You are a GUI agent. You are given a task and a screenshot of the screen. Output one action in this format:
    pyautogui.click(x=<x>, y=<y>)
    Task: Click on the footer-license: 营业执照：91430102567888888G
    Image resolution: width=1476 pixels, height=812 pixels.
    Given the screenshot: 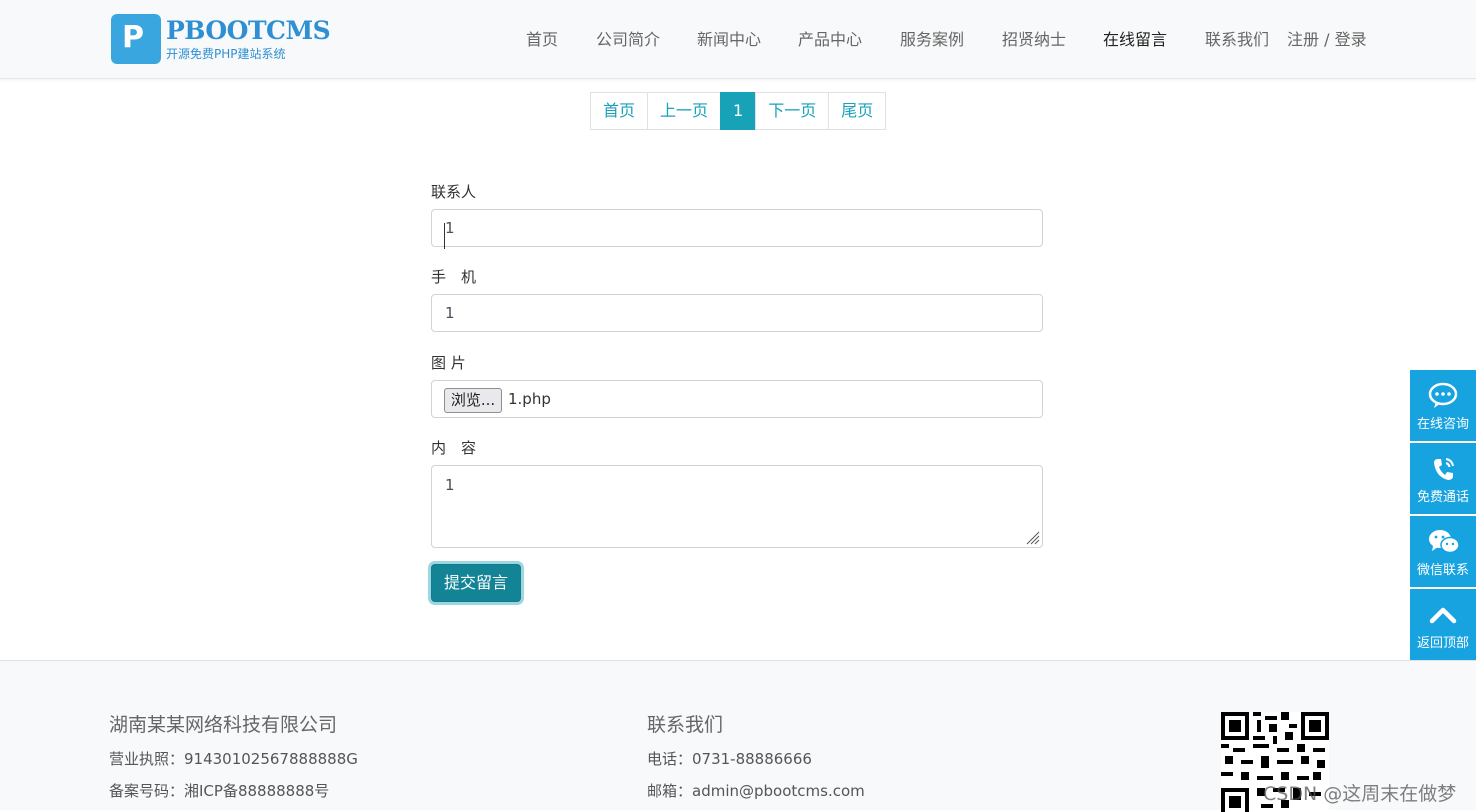 What is the action you would take?
    pyautogui.click(x=233, y=759)
    